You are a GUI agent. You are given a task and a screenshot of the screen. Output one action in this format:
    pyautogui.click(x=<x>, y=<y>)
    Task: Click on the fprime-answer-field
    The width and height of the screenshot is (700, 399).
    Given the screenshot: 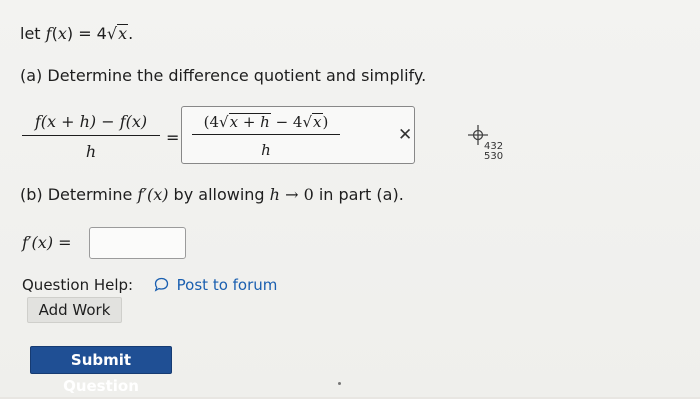 What is the action you would take?
    pyautogui.click(x=137, y=243)
    